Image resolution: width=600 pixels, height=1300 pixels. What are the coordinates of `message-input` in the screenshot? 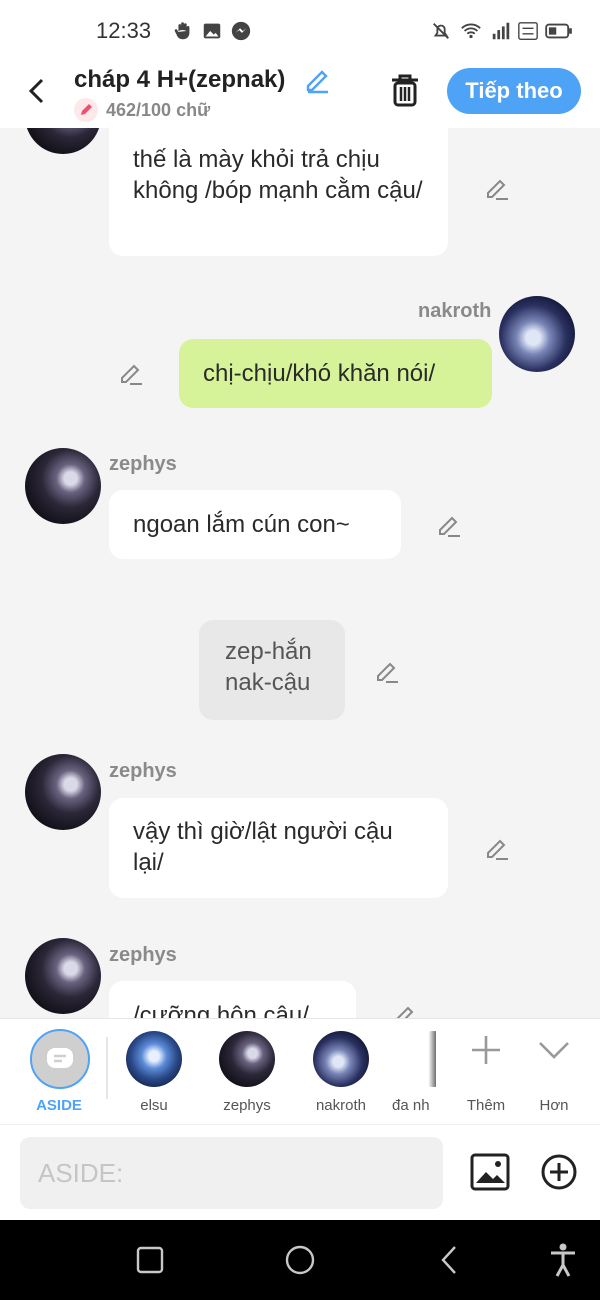 It's located at (231, 1173).